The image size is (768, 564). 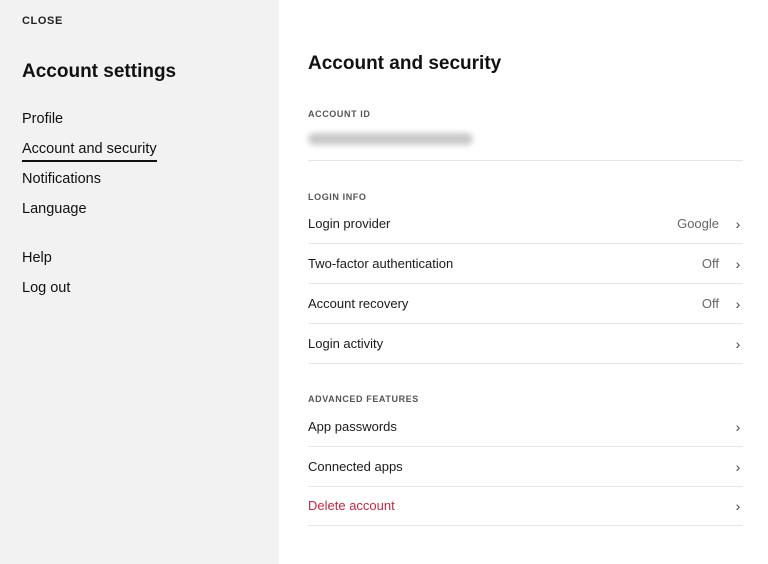 I want to click on sidebar-item-logout: Log out, so click(x=46, y=288).